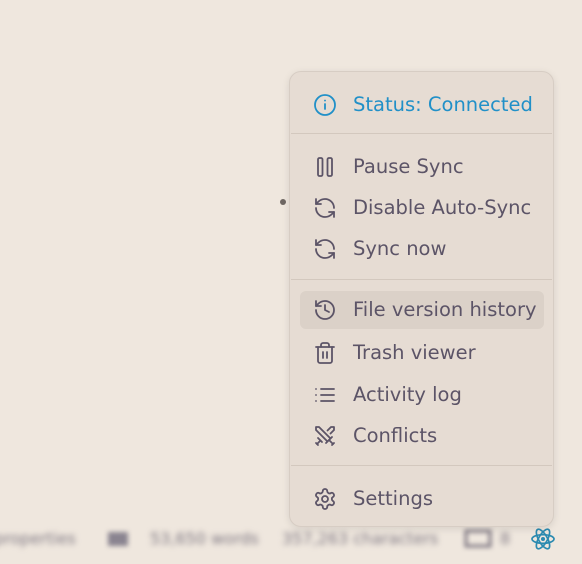 Image resolution: width=582 pixels, height=564 pixels. Describe the element at coordinates (407, 394) in the screenshot. I see `activity-log-label: Activity log` at that location.